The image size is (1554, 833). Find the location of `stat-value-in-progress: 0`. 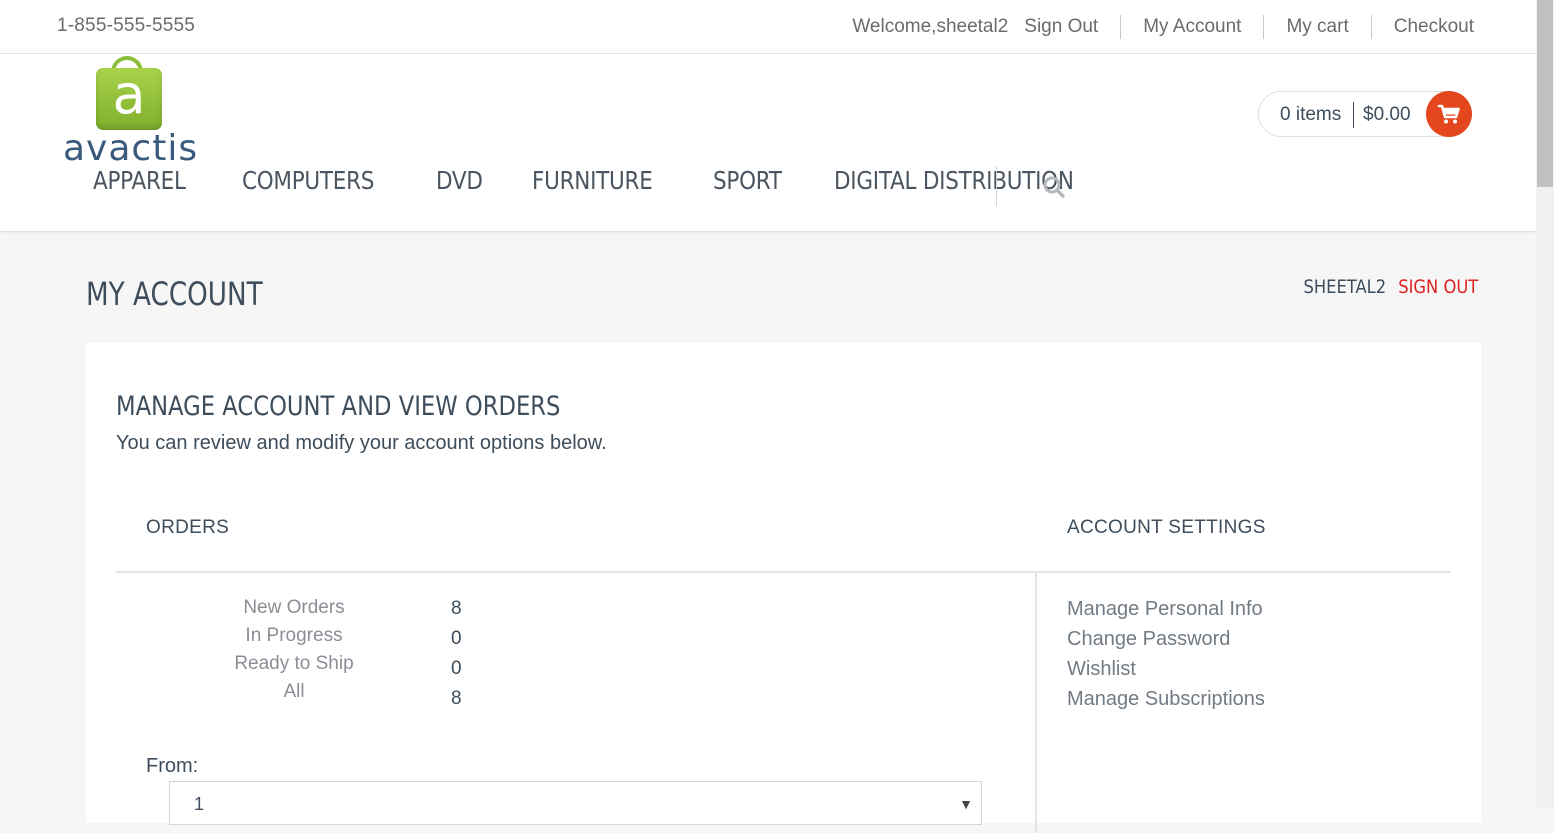

stat-value-in-progress: 0 is located at coordinates (456, 639).